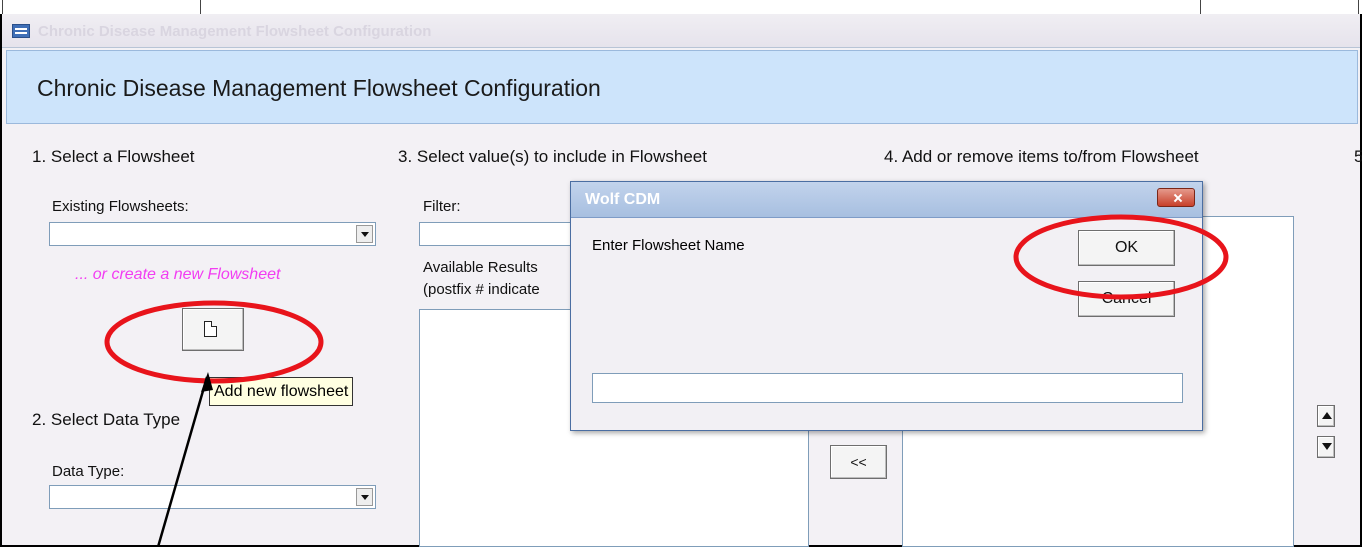  I want to click on top-edge, so click(681, 7).